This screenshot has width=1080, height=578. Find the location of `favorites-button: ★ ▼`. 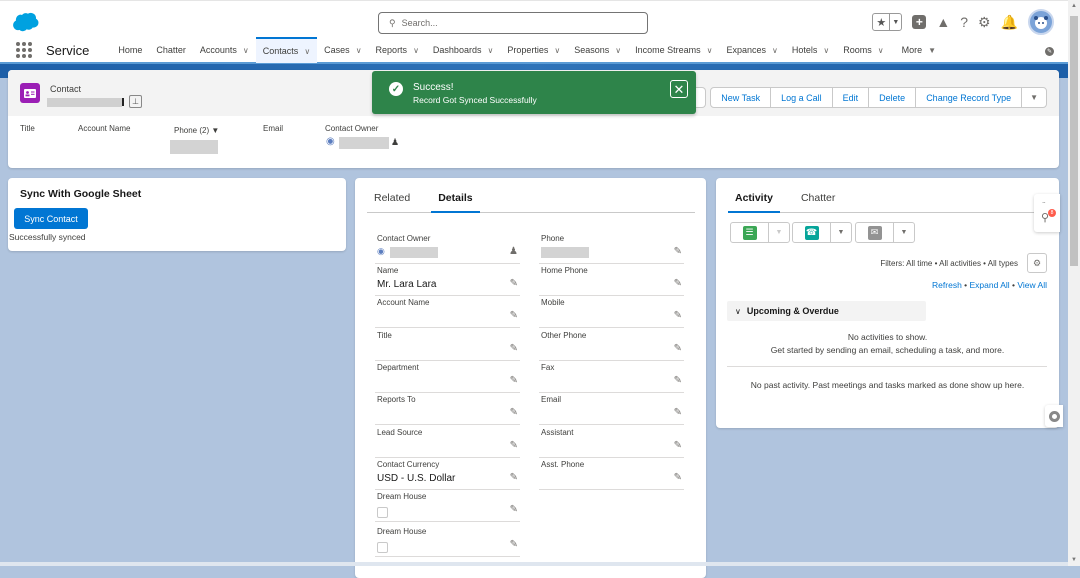

favorites-button: ★ ▼ is located at coordinates (887, 22).